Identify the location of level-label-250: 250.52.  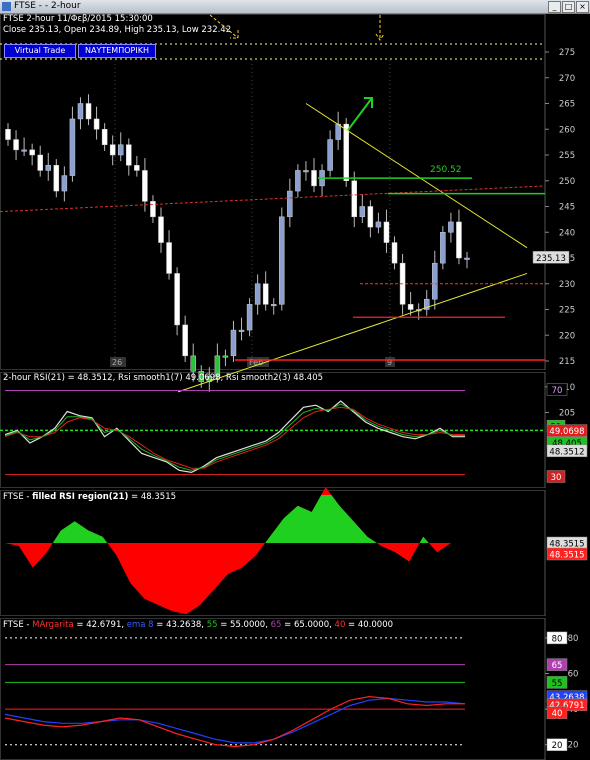
(446, 170).